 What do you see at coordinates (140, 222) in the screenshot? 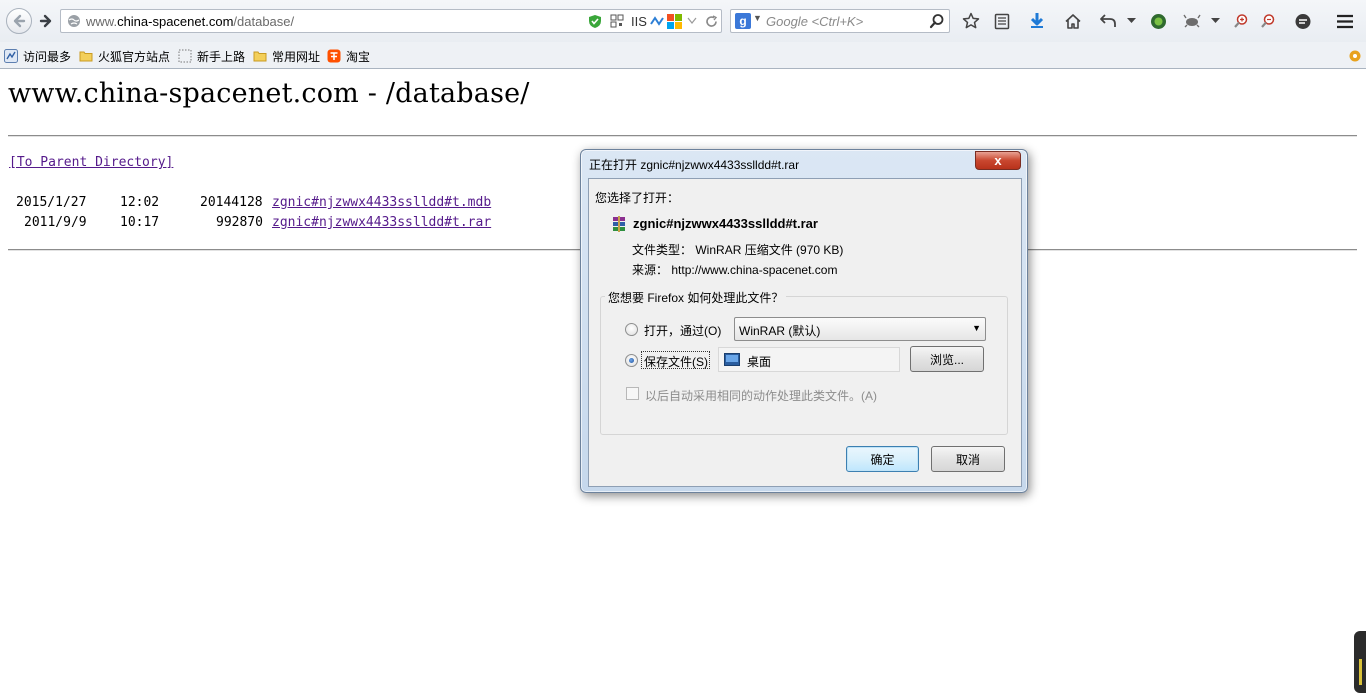
I see `file-time: 10:17` at bounding box center [140, 222].